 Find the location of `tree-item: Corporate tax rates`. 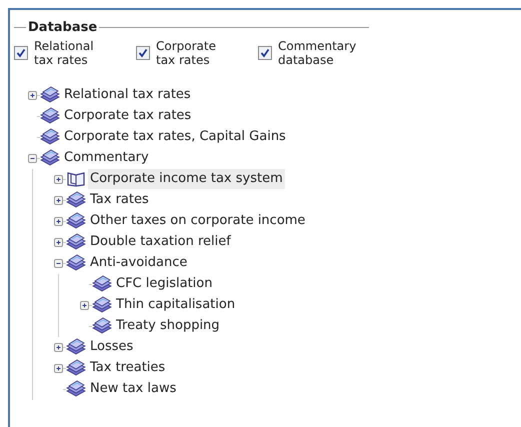

tree-item: Corporate tax rates is located at coordinates (128, 116).